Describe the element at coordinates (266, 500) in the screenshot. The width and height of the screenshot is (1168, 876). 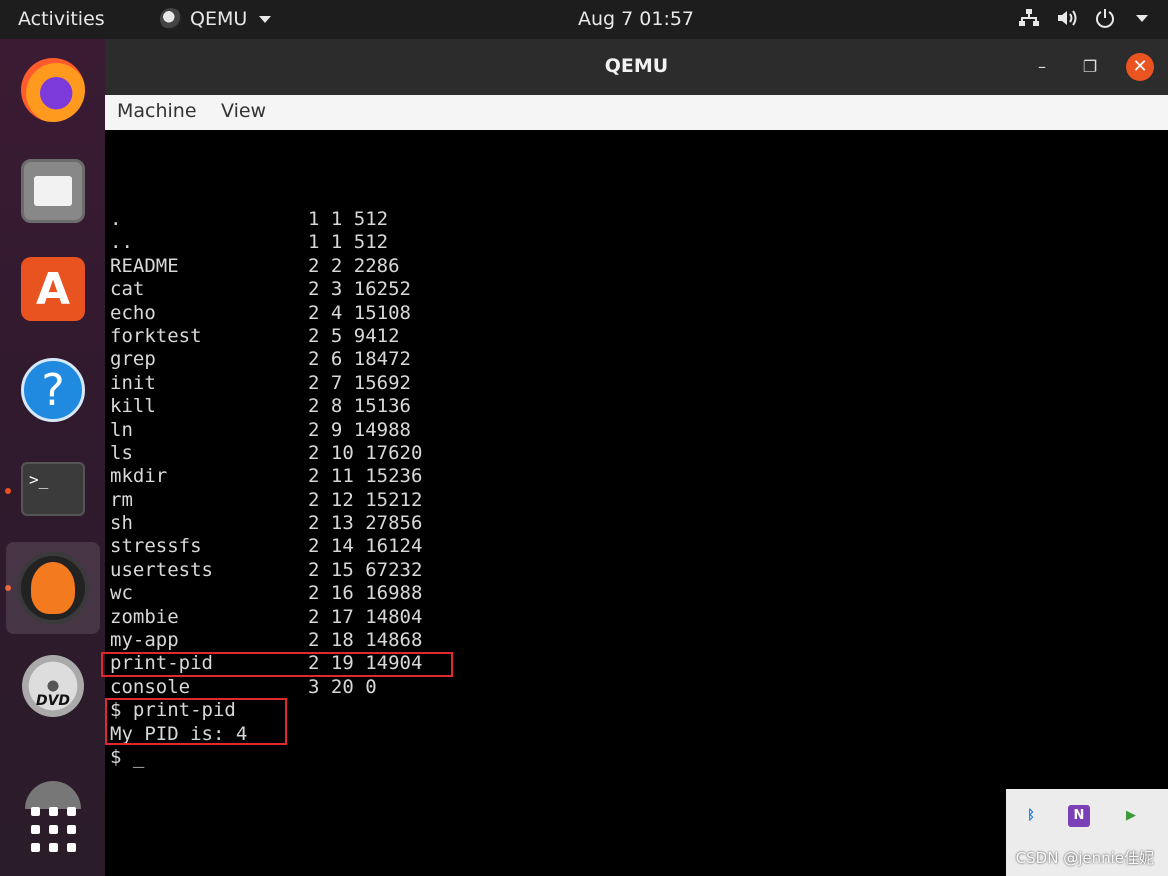
I see `listing-row: rm 2 12 15212` at that location.